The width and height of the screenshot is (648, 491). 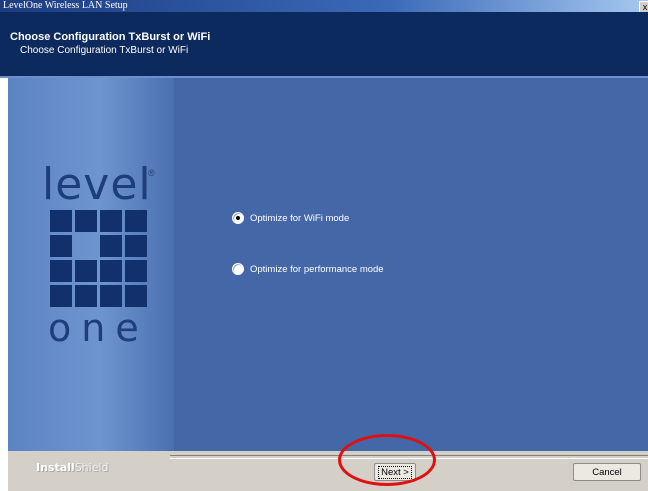 What do you see at coordinates (409, 457) in the screenshot?
I see `footer-divider` at bounding box center [409, 457].